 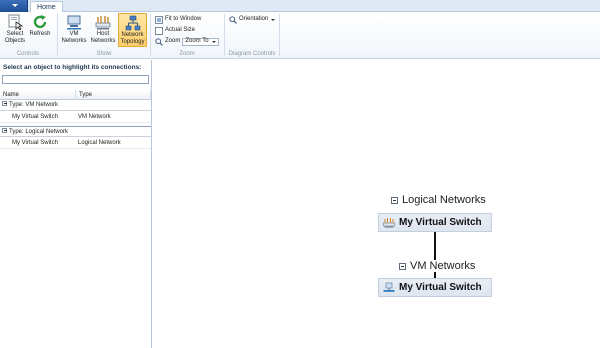 I want to click on host-networks-button: Host Networks, so click(x=103, y=29).